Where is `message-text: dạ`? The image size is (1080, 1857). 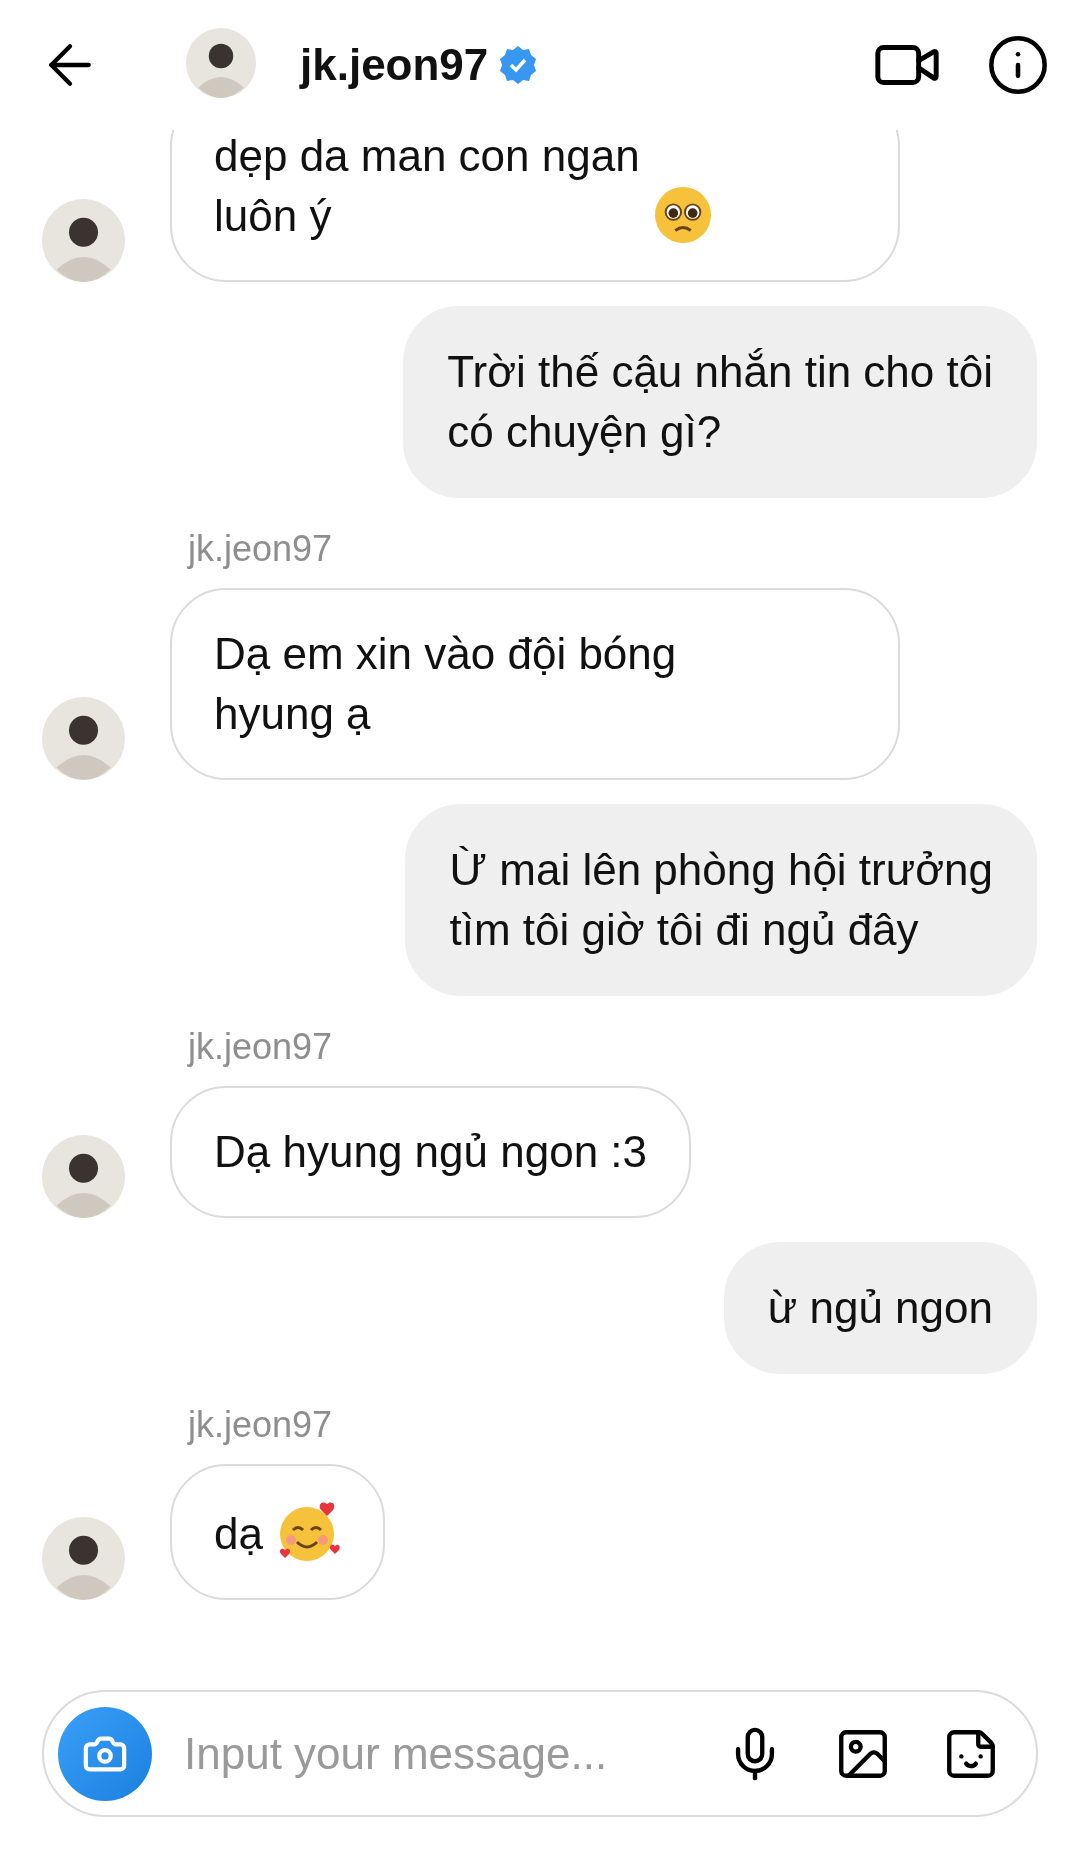 message-text: dạ is located at coordinates (238, 1534).